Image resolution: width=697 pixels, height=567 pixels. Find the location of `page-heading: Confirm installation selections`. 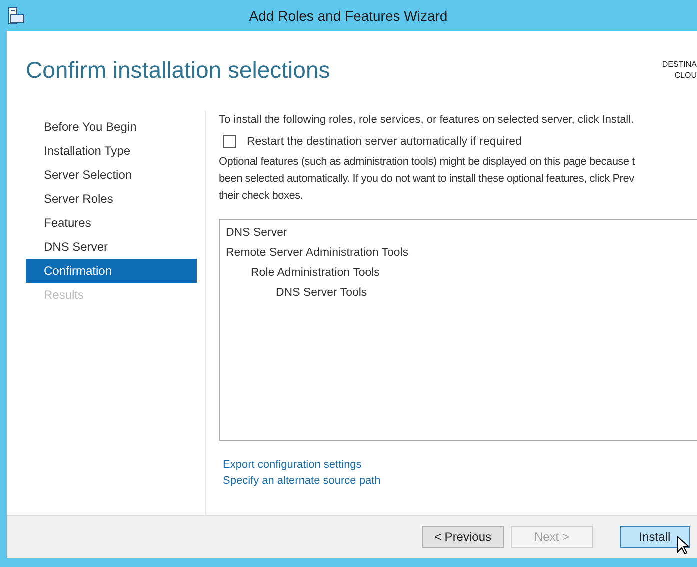

page-heading: Confirm installation selections is located at coordinates (178, 71).